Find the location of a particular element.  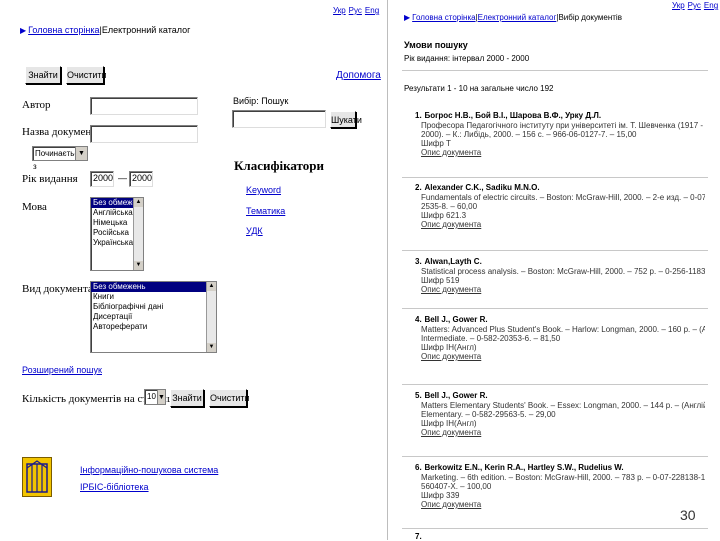

result-desc: 2535-8. – 60,00 is located at coordinates (449, 206).